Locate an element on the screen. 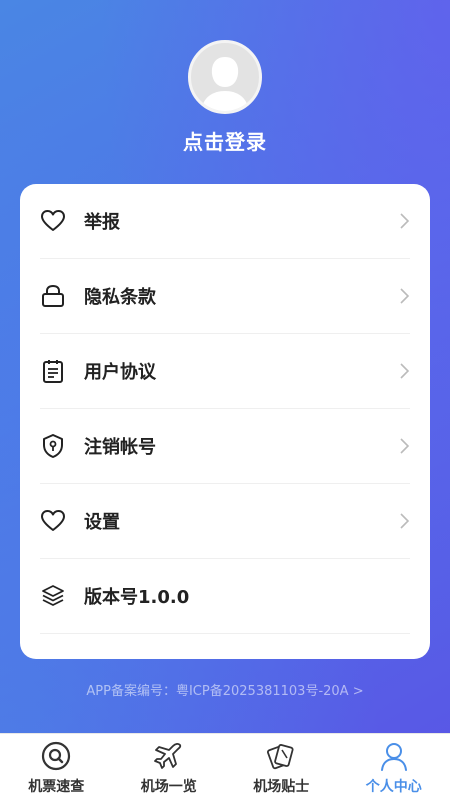 The height and width of the screenshot is (800, 450). lock-icon is located at coordinates (53, 296).